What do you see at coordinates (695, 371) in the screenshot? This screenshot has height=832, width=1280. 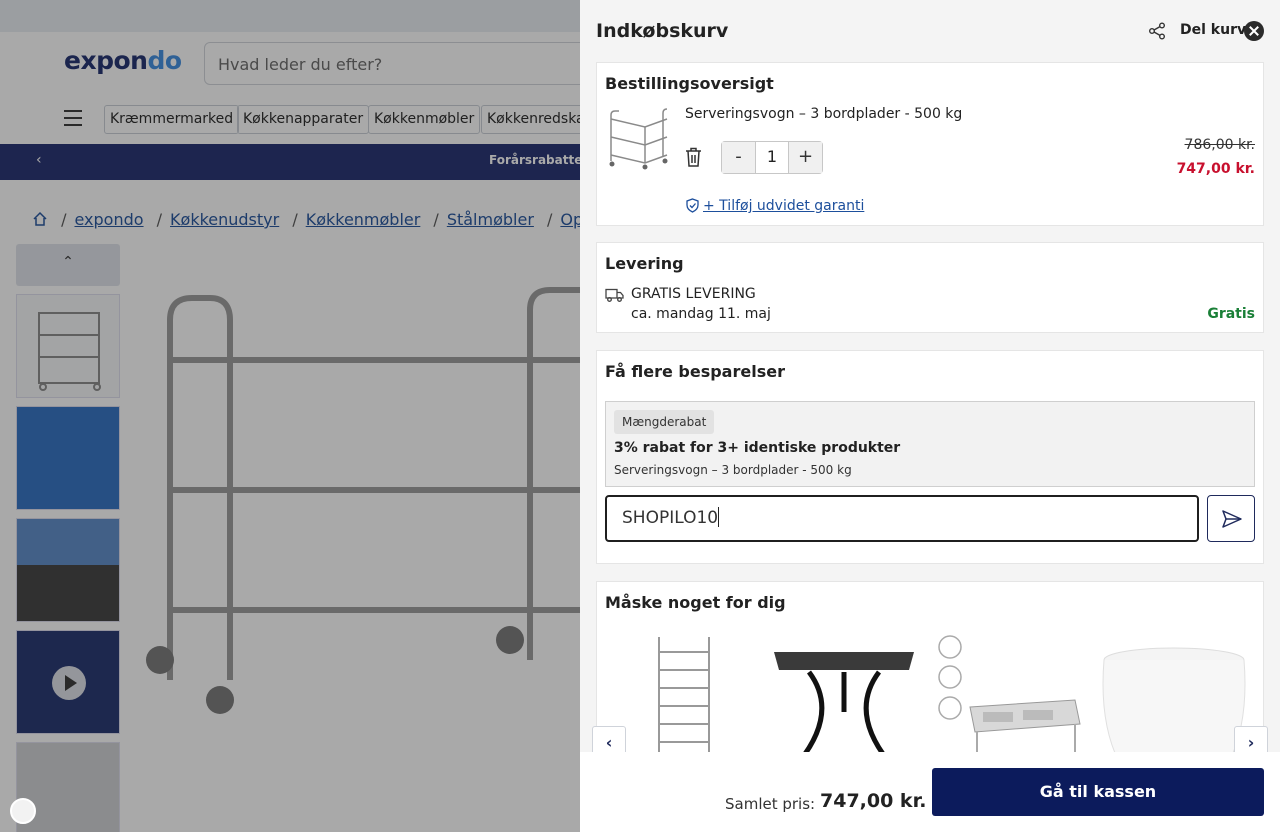 I see `savings-title: Få flere besparelser` at bounding box center [695, 371].